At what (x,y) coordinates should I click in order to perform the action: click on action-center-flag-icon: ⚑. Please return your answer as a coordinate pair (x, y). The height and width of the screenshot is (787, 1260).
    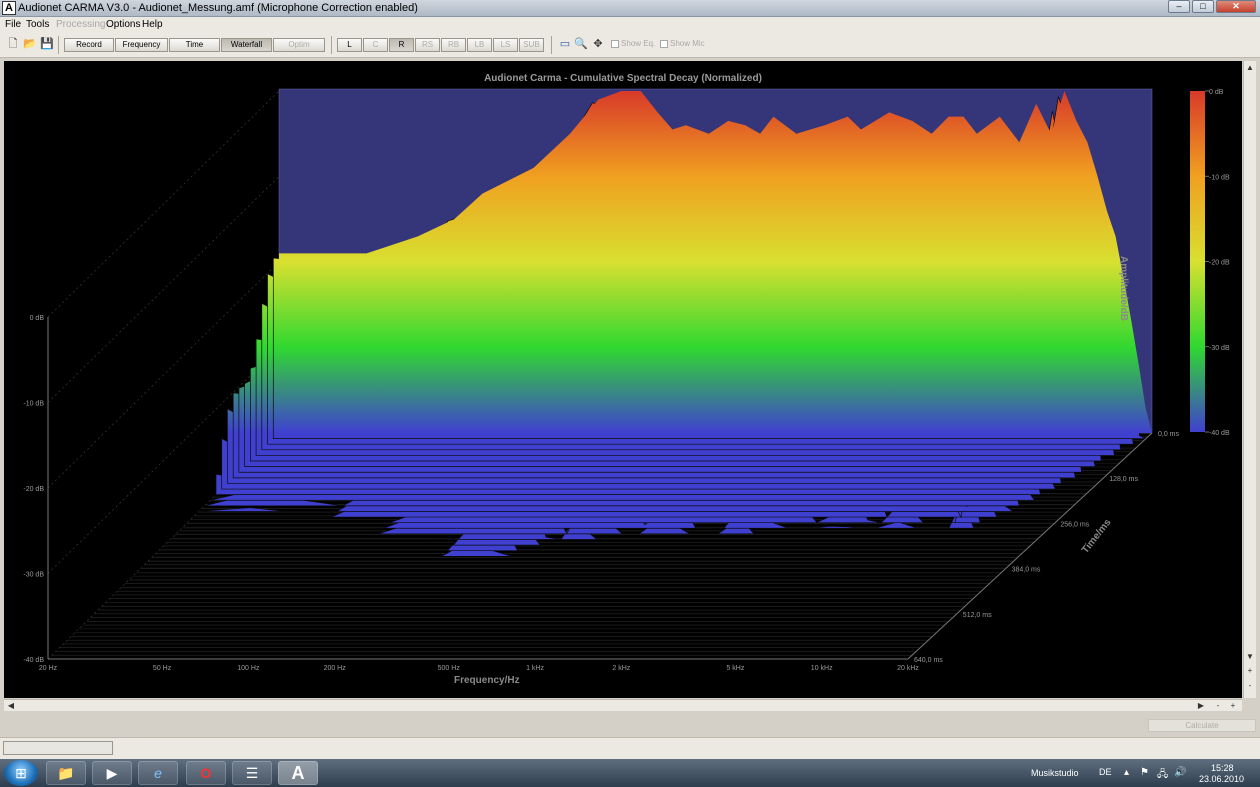
    Looking at the image, I should click on (1144, 772).